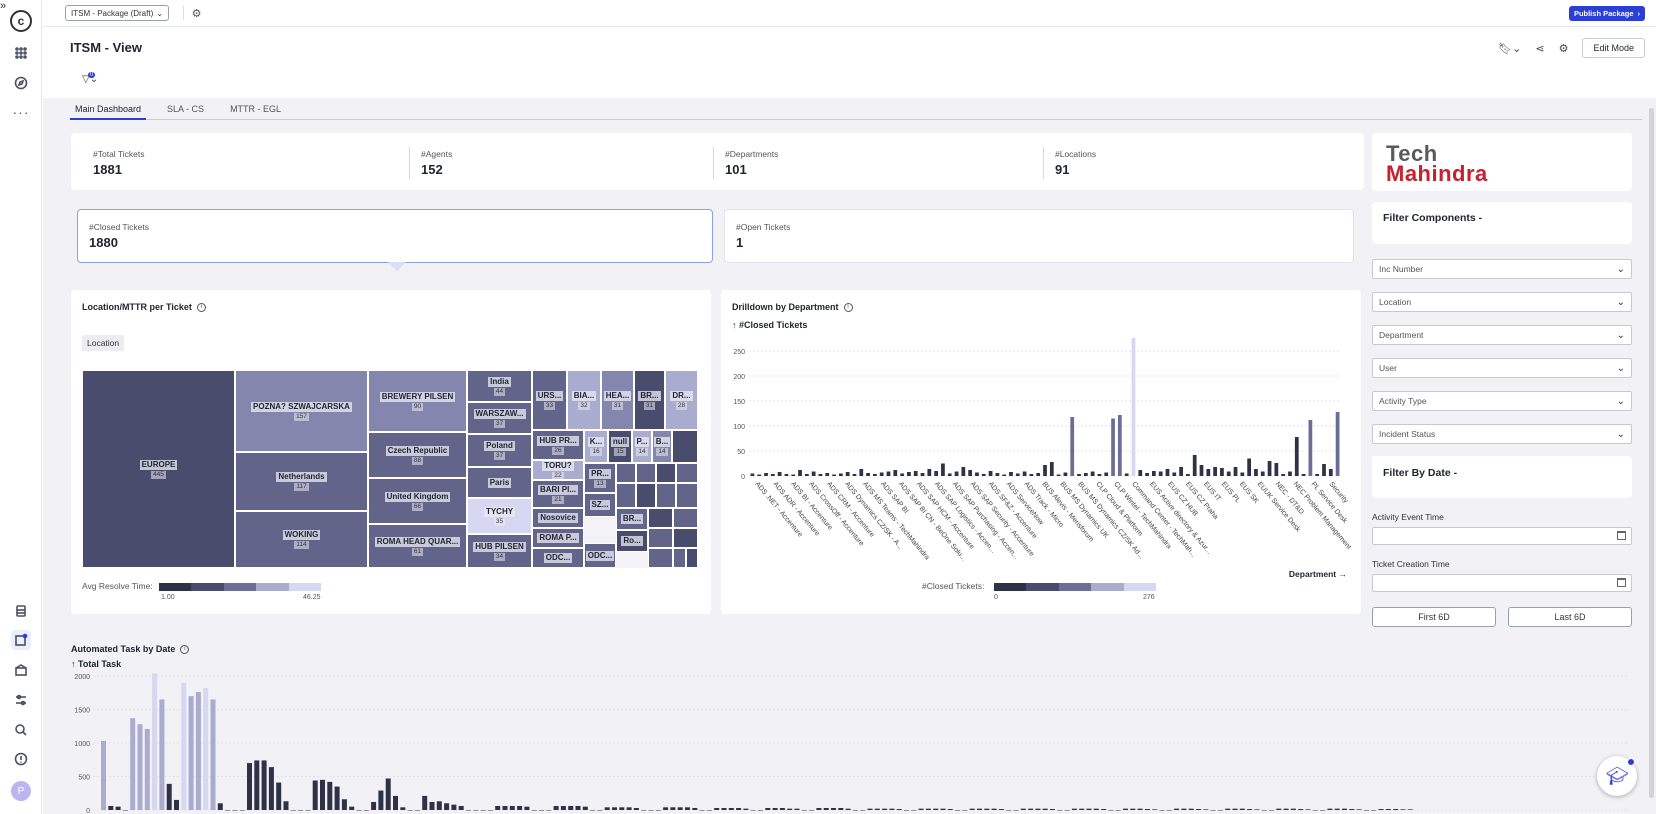  Describe the element at coordinates (681, 400) in the screenshot. I see `treemap-cell: DR... 28` at that location.